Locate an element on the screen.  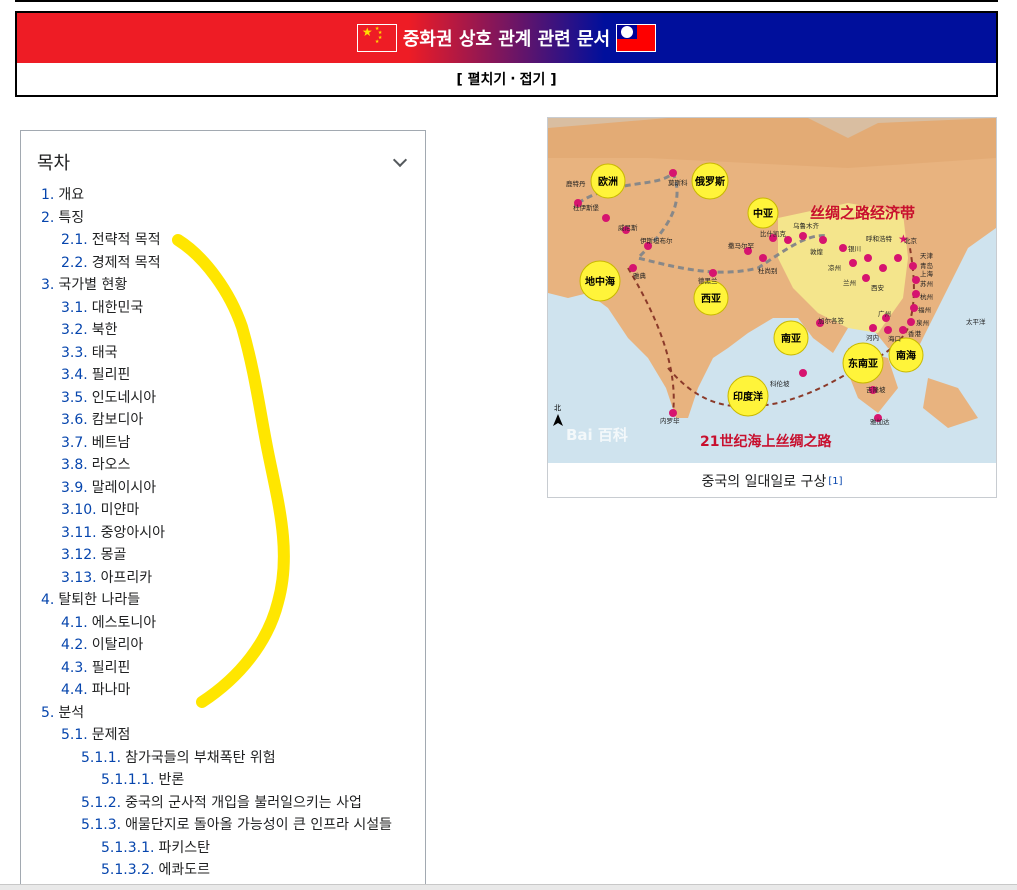
horizontal-scrollbar is located at coordinates (508, 887).